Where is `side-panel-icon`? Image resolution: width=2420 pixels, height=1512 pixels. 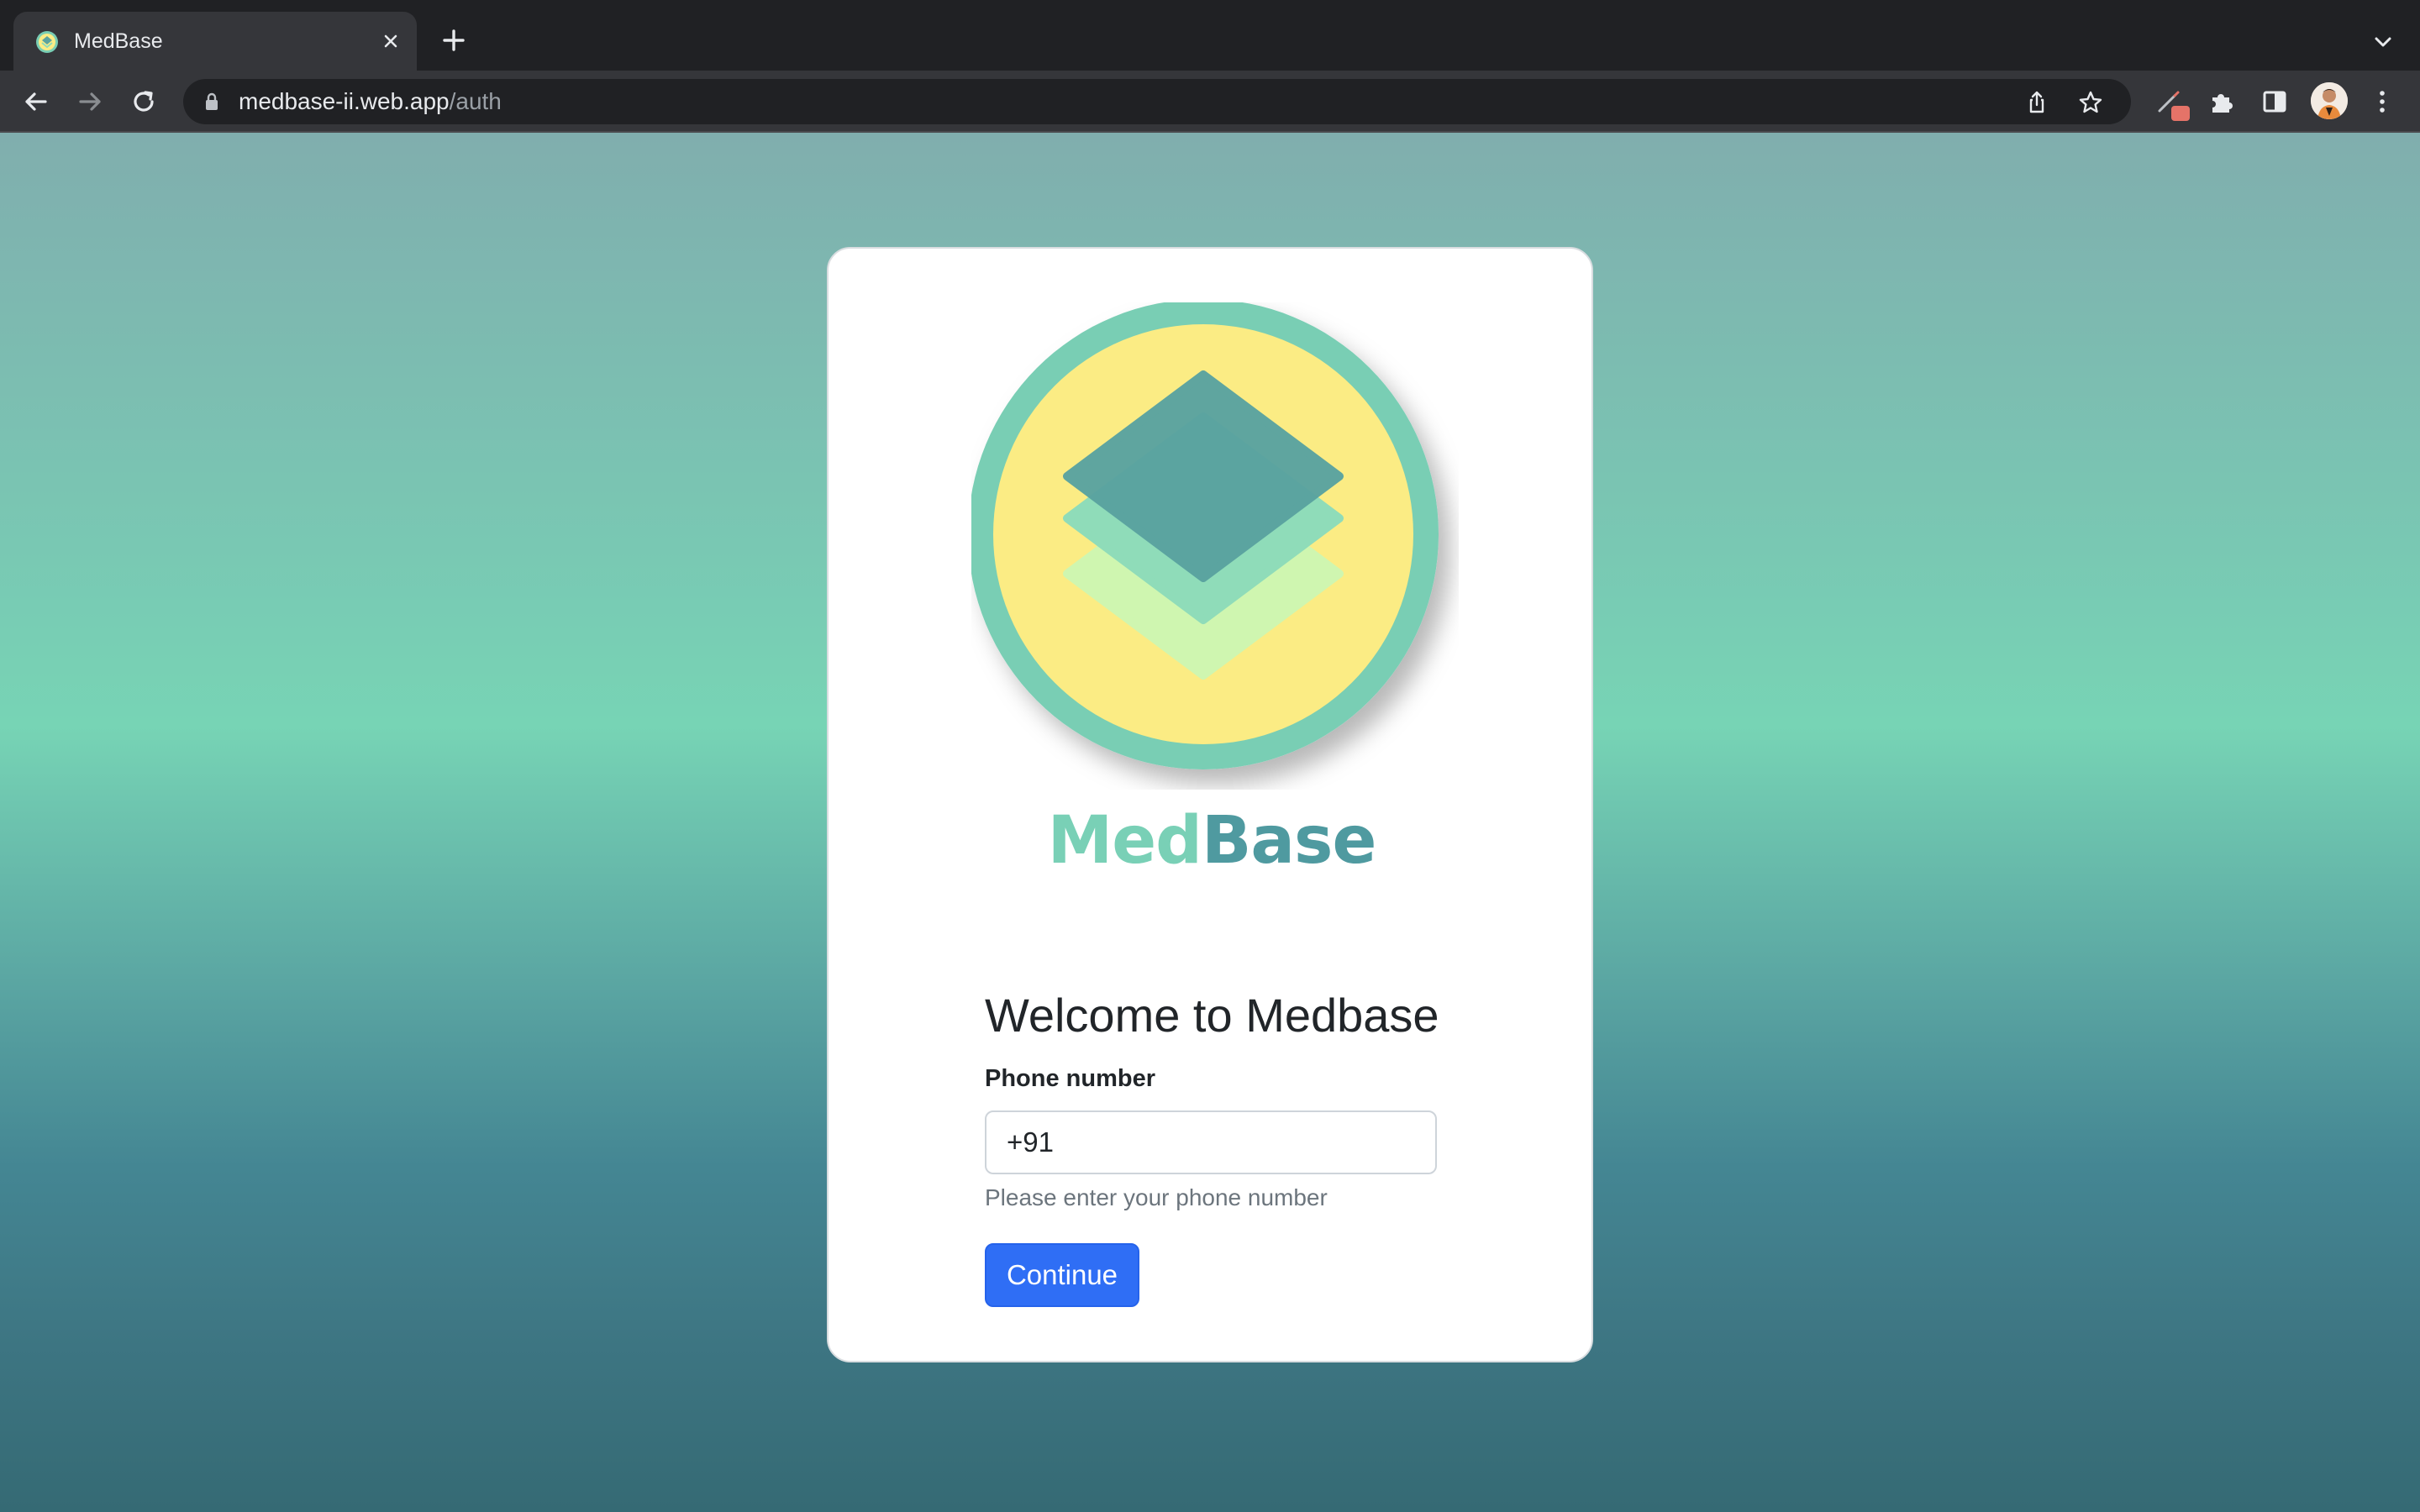 side-panel-icon is located at coordinates (2275, 102).